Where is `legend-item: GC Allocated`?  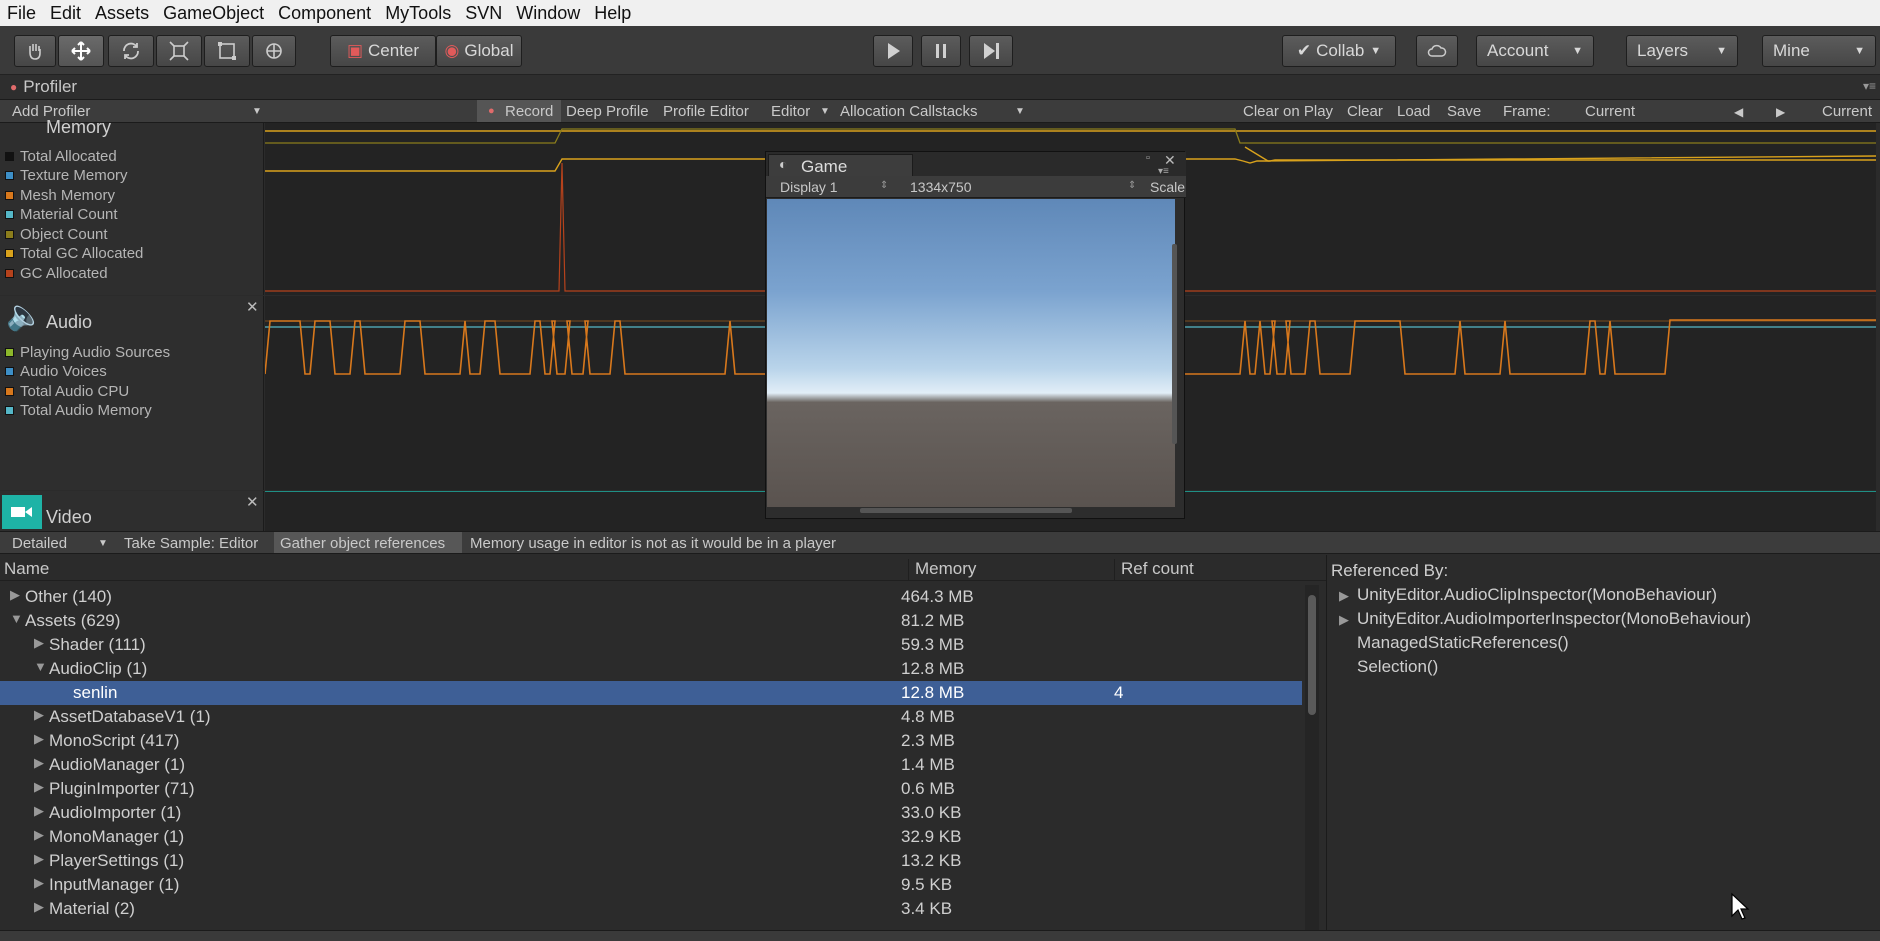 legend-item: GC Allocated is located at coordinates (56, 273).